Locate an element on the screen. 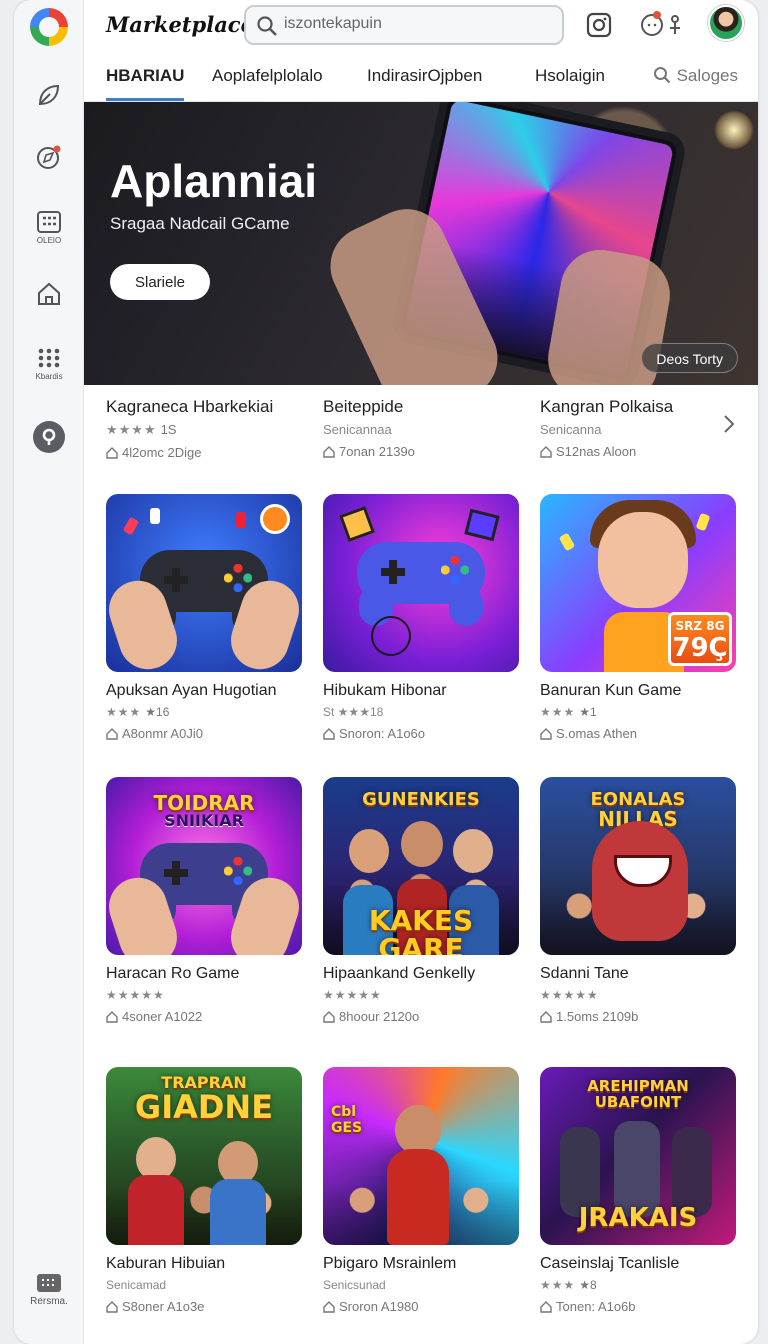 This screenshot has width=768, height=1344. sidebar-item-leaf is located at coordinates (49, 95).